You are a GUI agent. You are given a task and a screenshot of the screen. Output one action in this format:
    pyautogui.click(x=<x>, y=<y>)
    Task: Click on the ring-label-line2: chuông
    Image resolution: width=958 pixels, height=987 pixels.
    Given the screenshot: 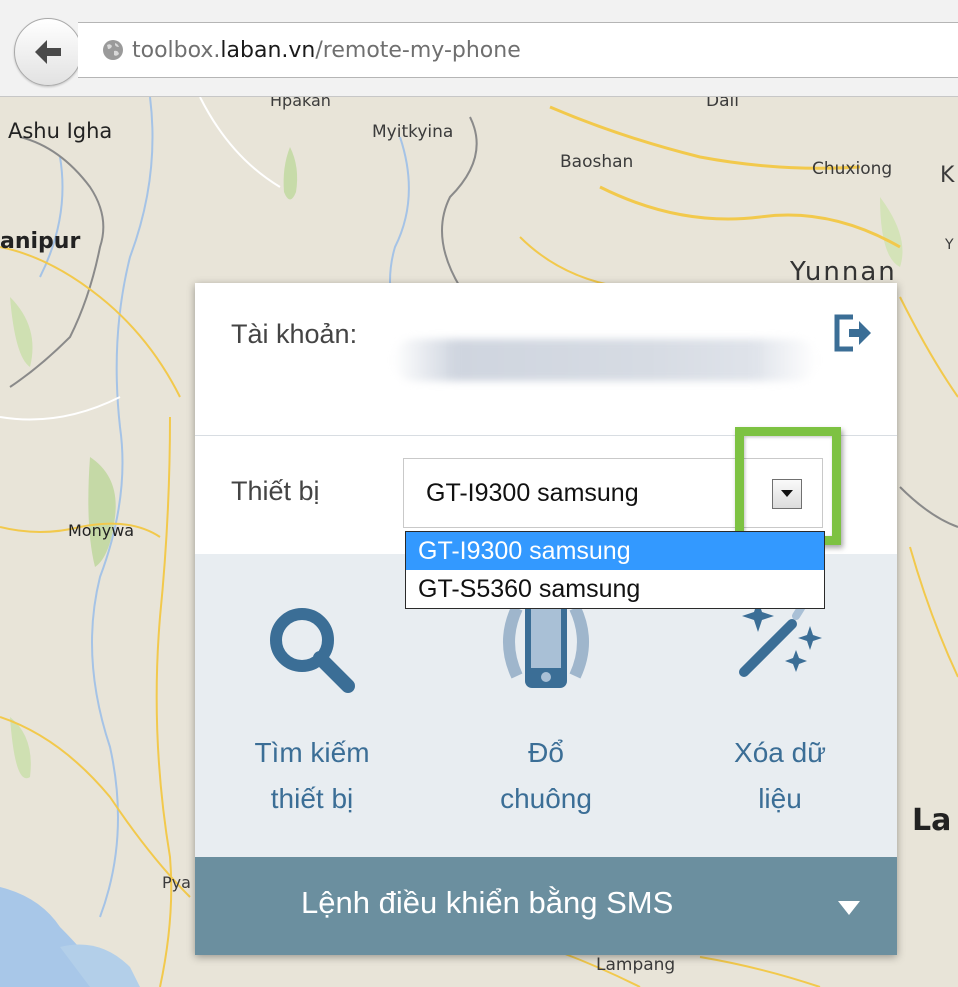 What is the action you would take?
    pyautogui.click(x=546, y=798)
    